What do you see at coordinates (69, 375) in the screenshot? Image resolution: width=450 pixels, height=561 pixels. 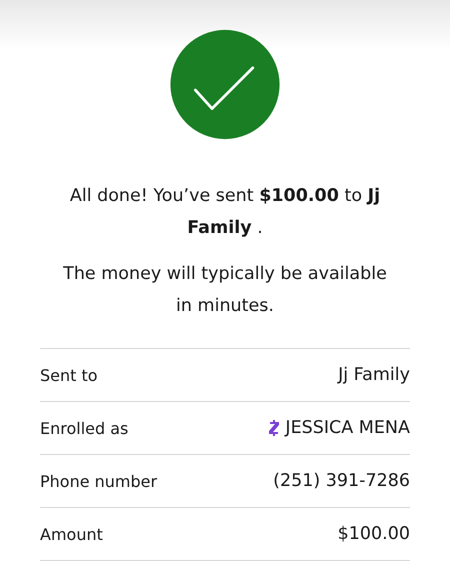 I see `detail-label: Sent to` at bounding box center [69, 375].